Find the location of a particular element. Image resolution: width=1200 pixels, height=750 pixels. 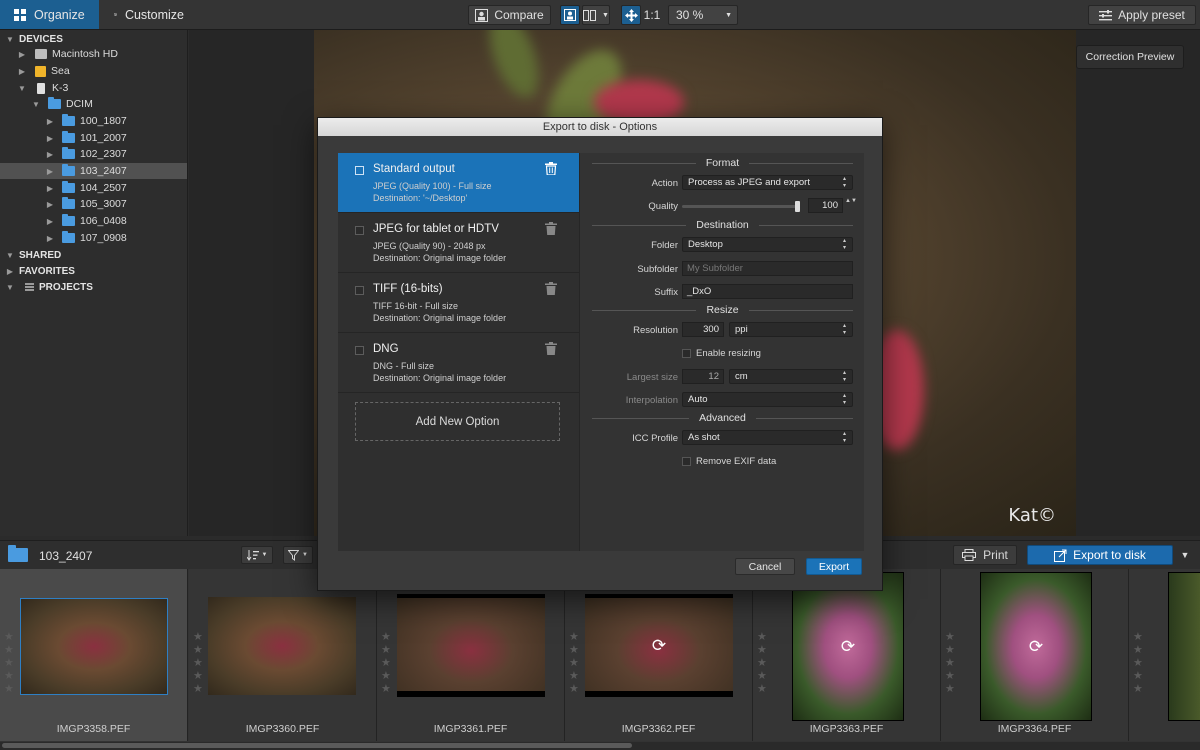

section-devices: ▼ DEVICES is located at coordinates (93, 39).